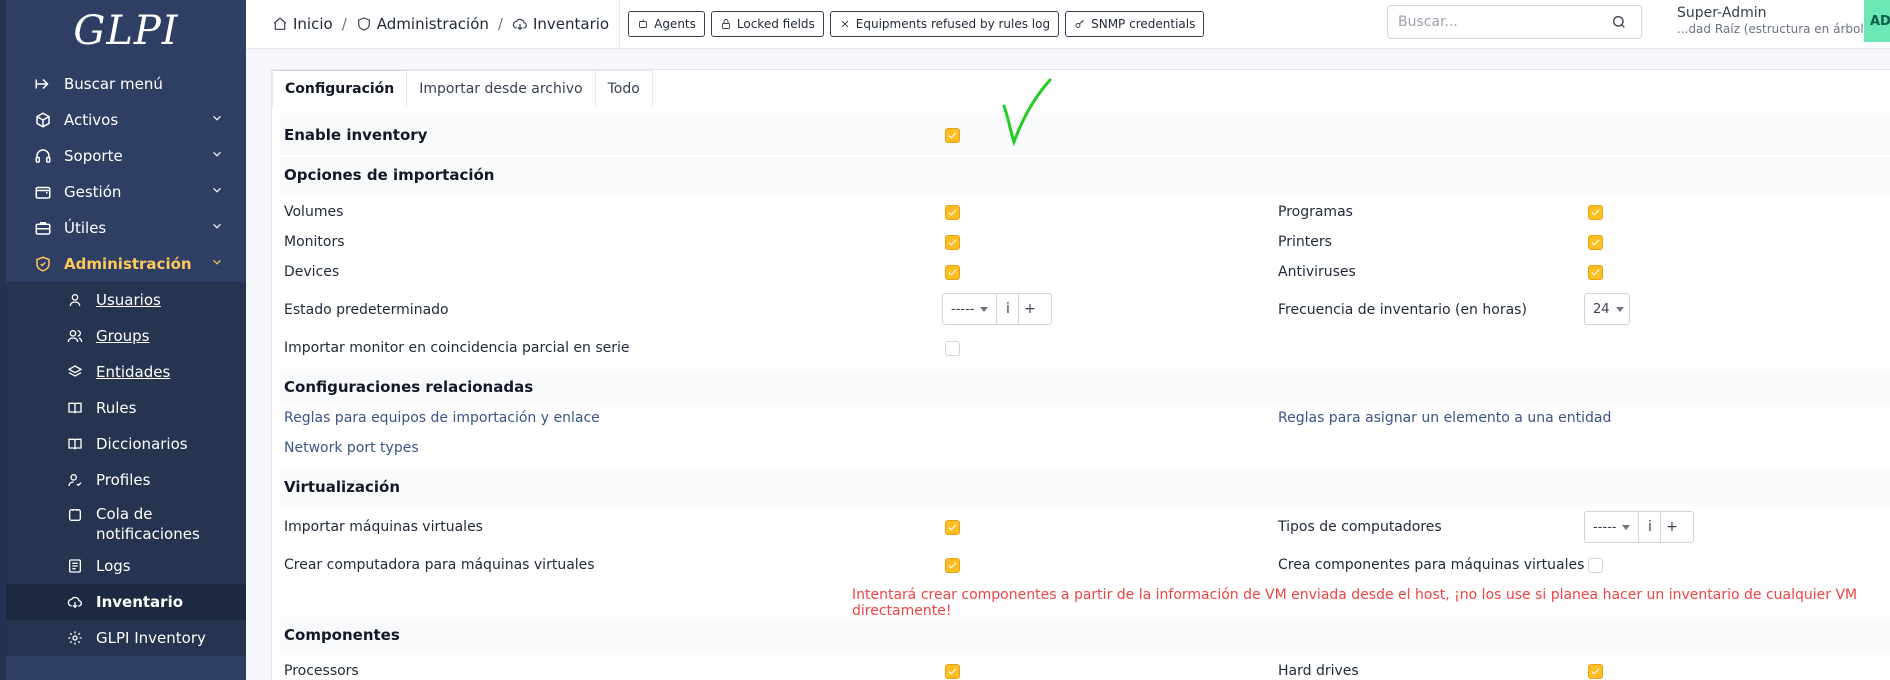 The width and height of the screenshot is (1890, 680). What do you see at coordinates (623, 88) in the screenshot?
I see `tab-all: Todo` at bounding box center [623, 88].